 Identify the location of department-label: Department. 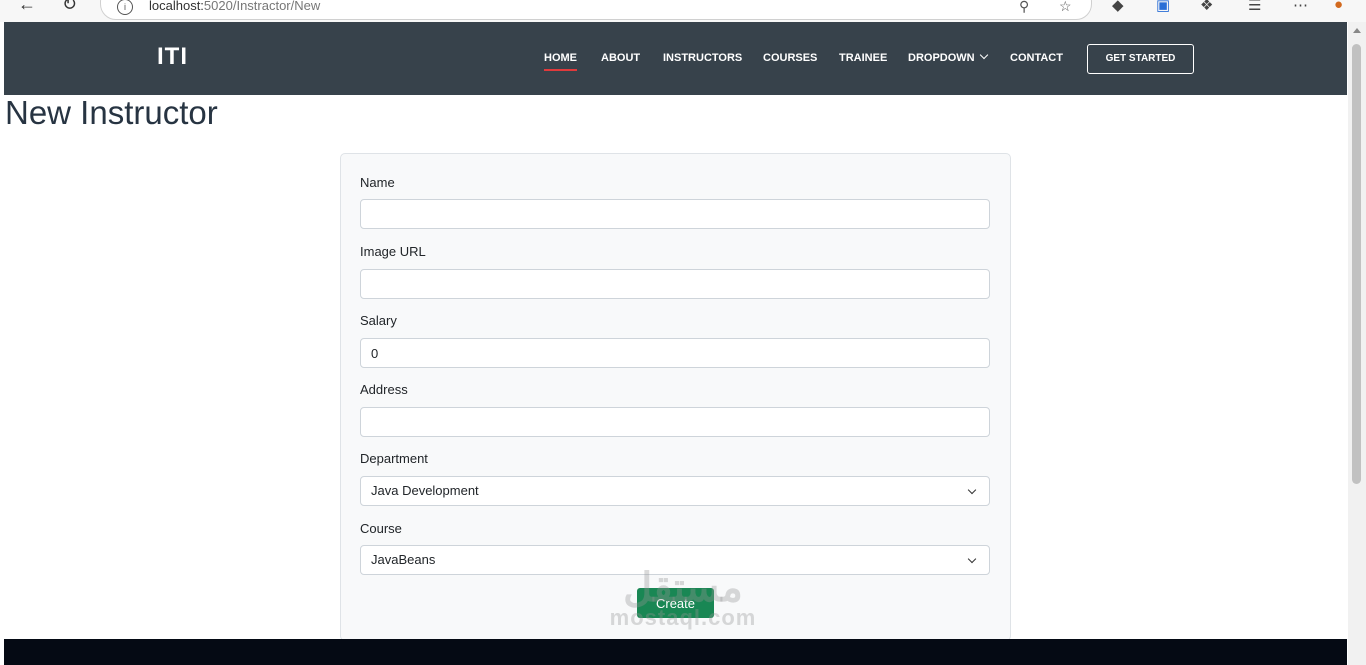
(394, 458).